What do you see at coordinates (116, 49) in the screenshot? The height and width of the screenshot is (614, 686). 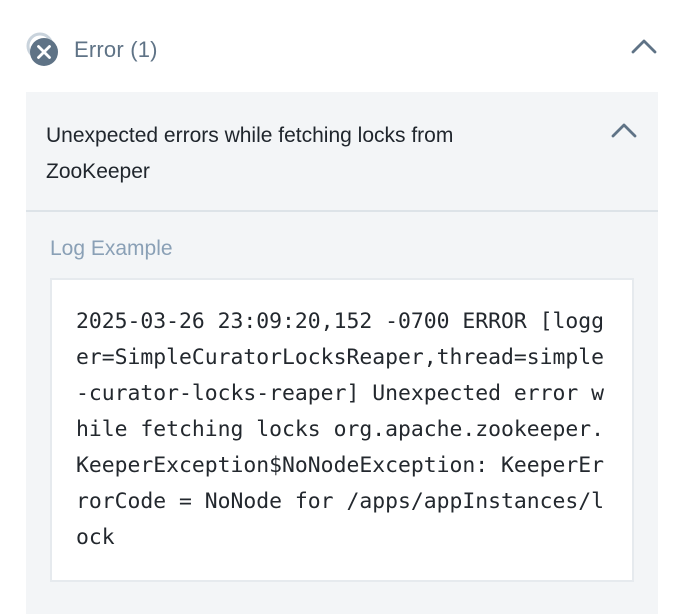 I see `section-title: Error (1)` at bounding box center [116, 49].